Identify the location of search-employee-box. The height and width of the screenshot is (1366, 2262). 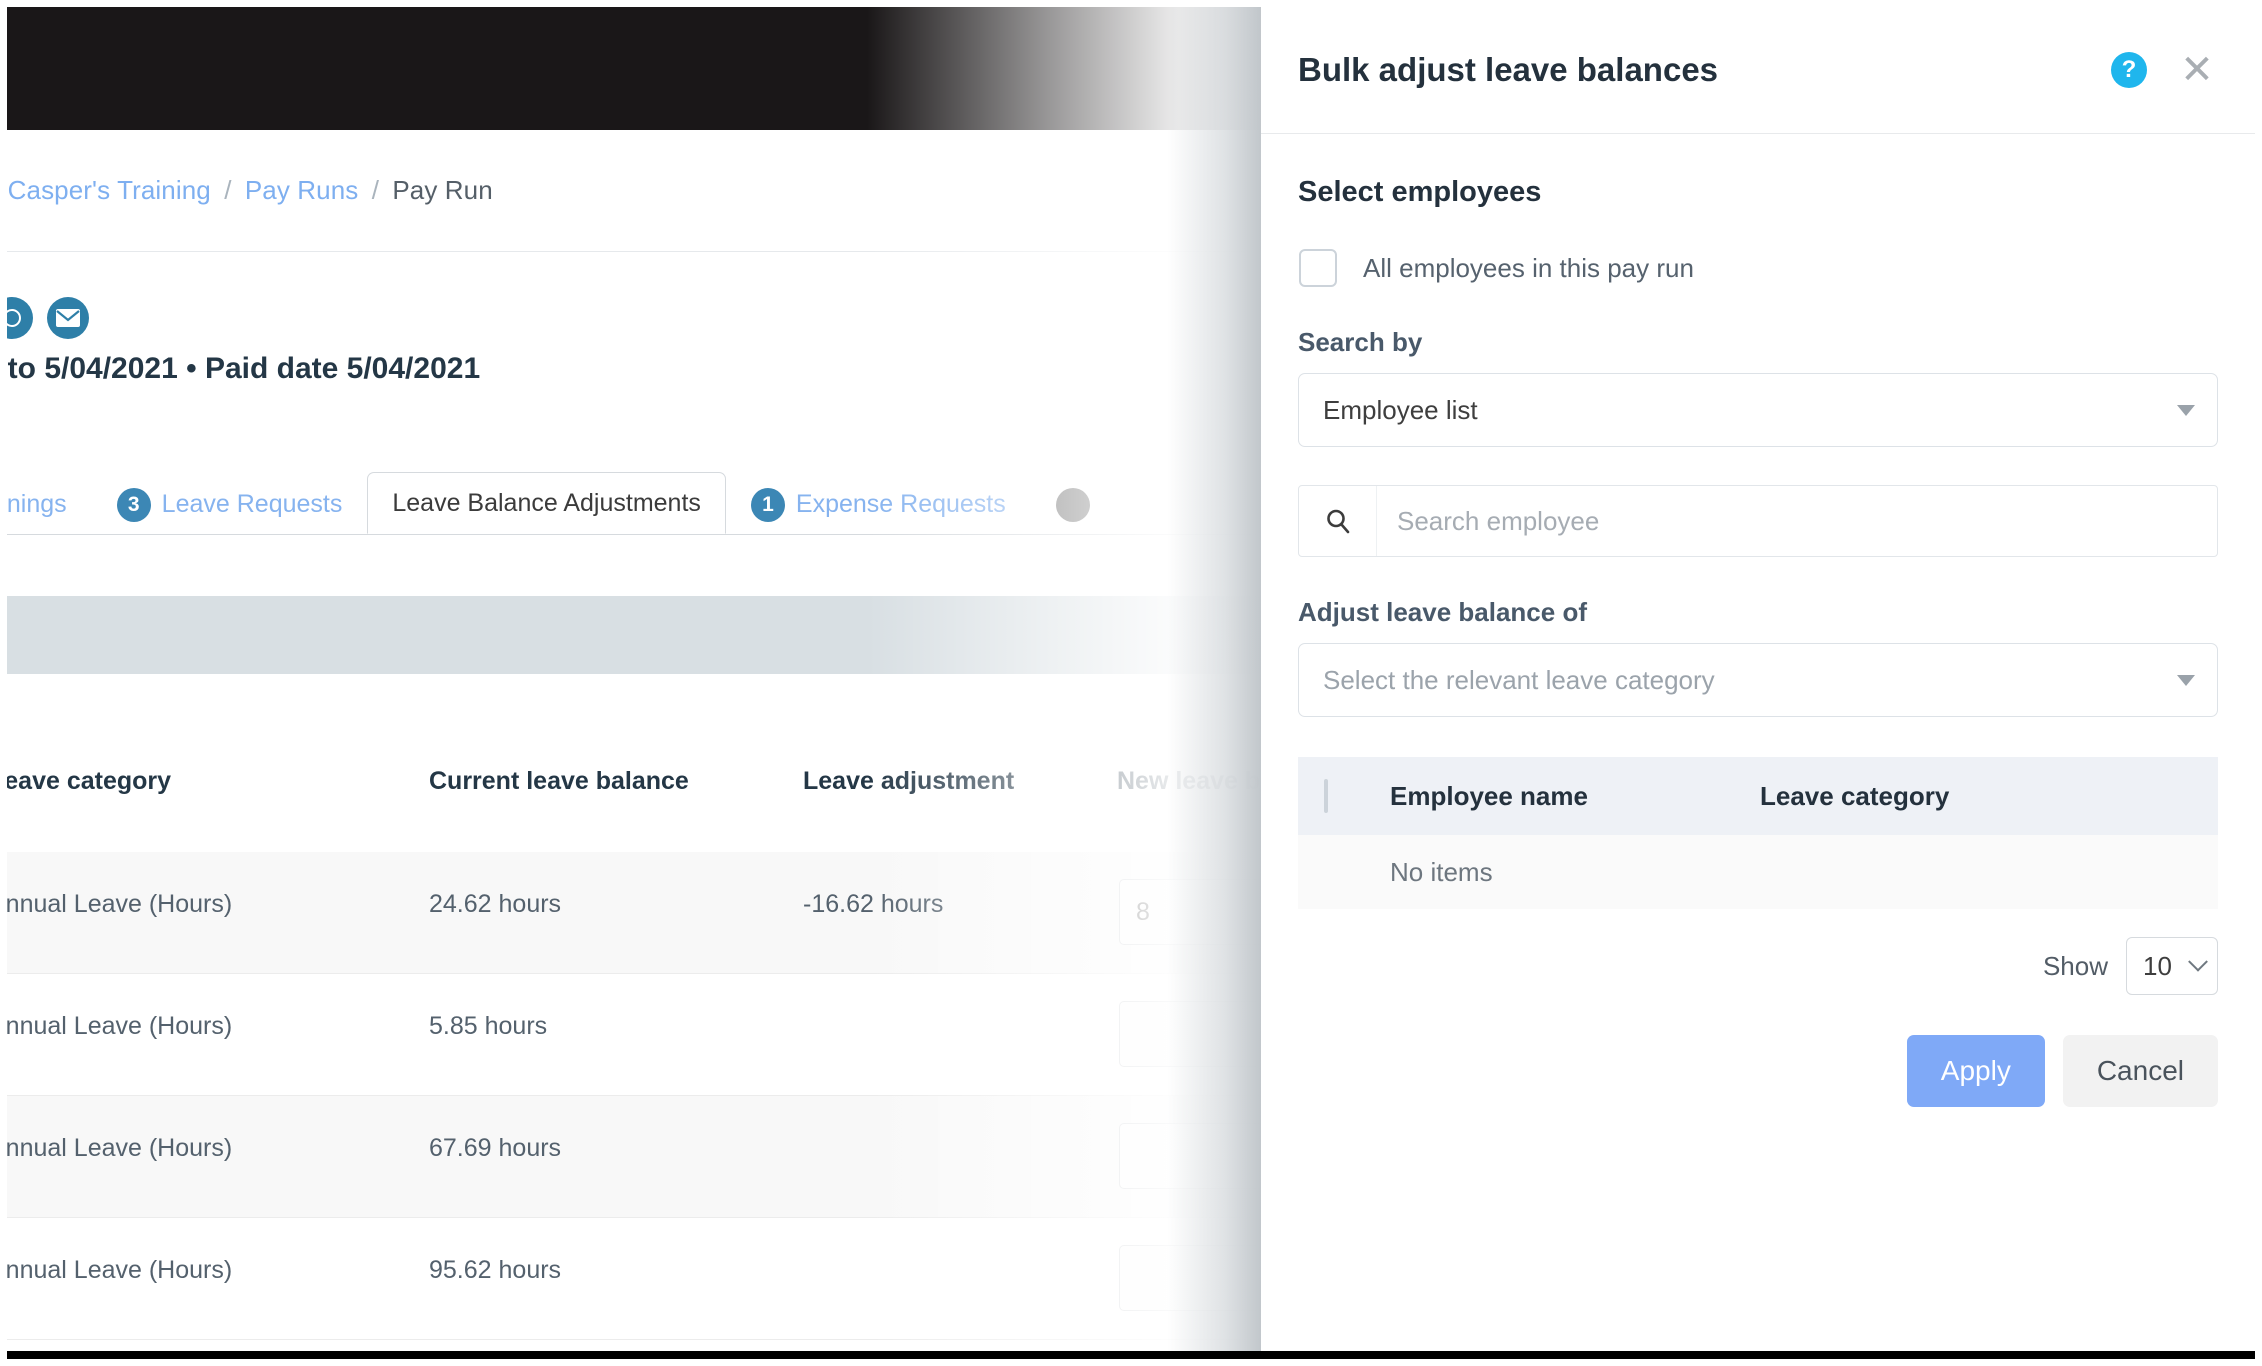
(1758, 521).